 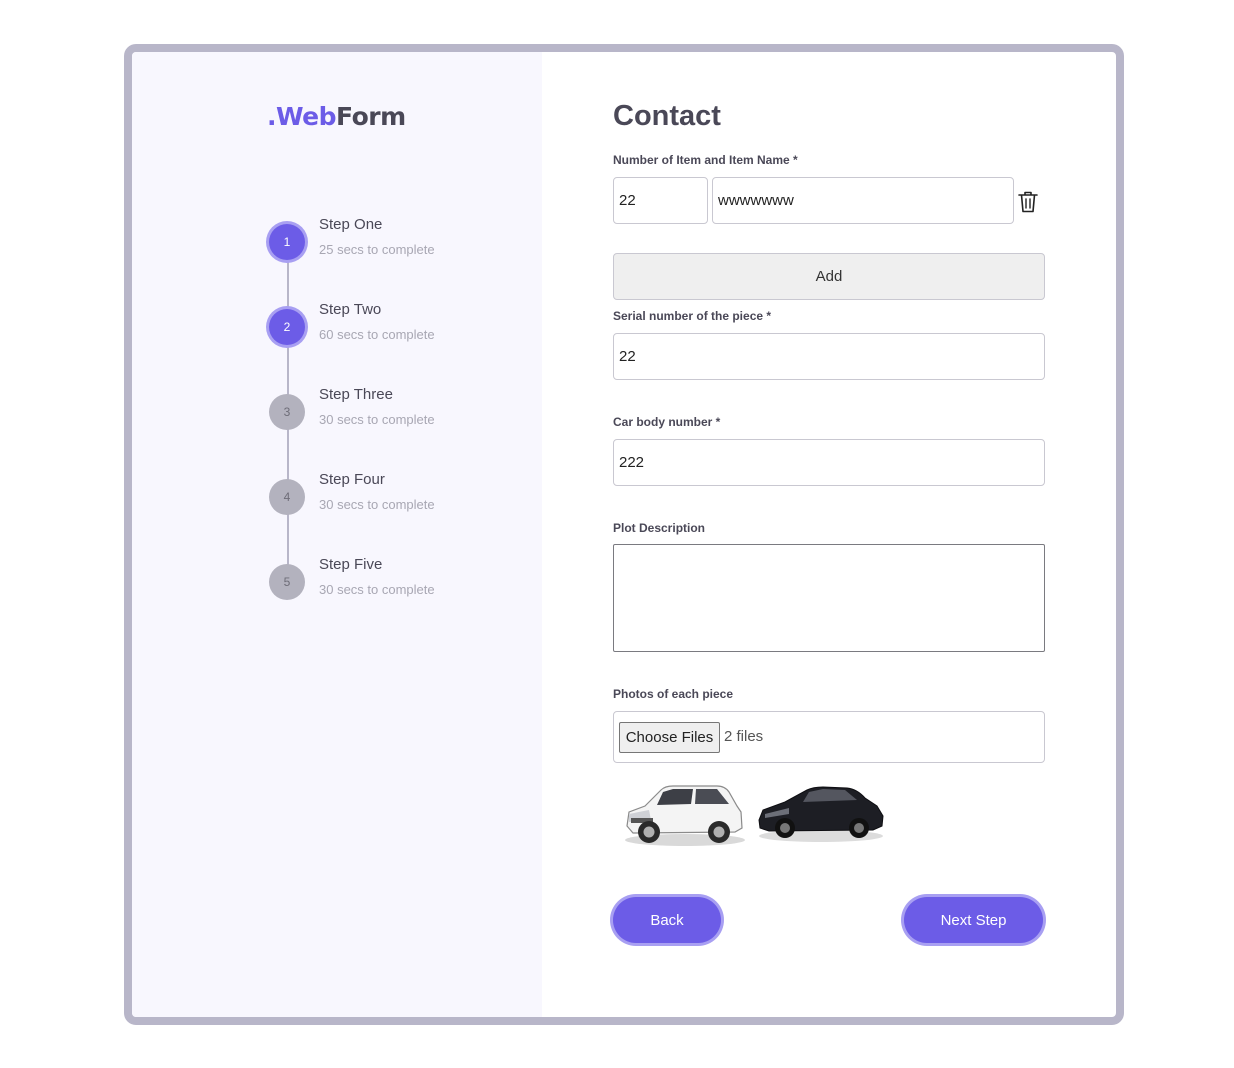 What do you see at coordinates (744, 736) in the screenshot?
I see `file-count-text: 2 files` at bounding box center [744, 736].